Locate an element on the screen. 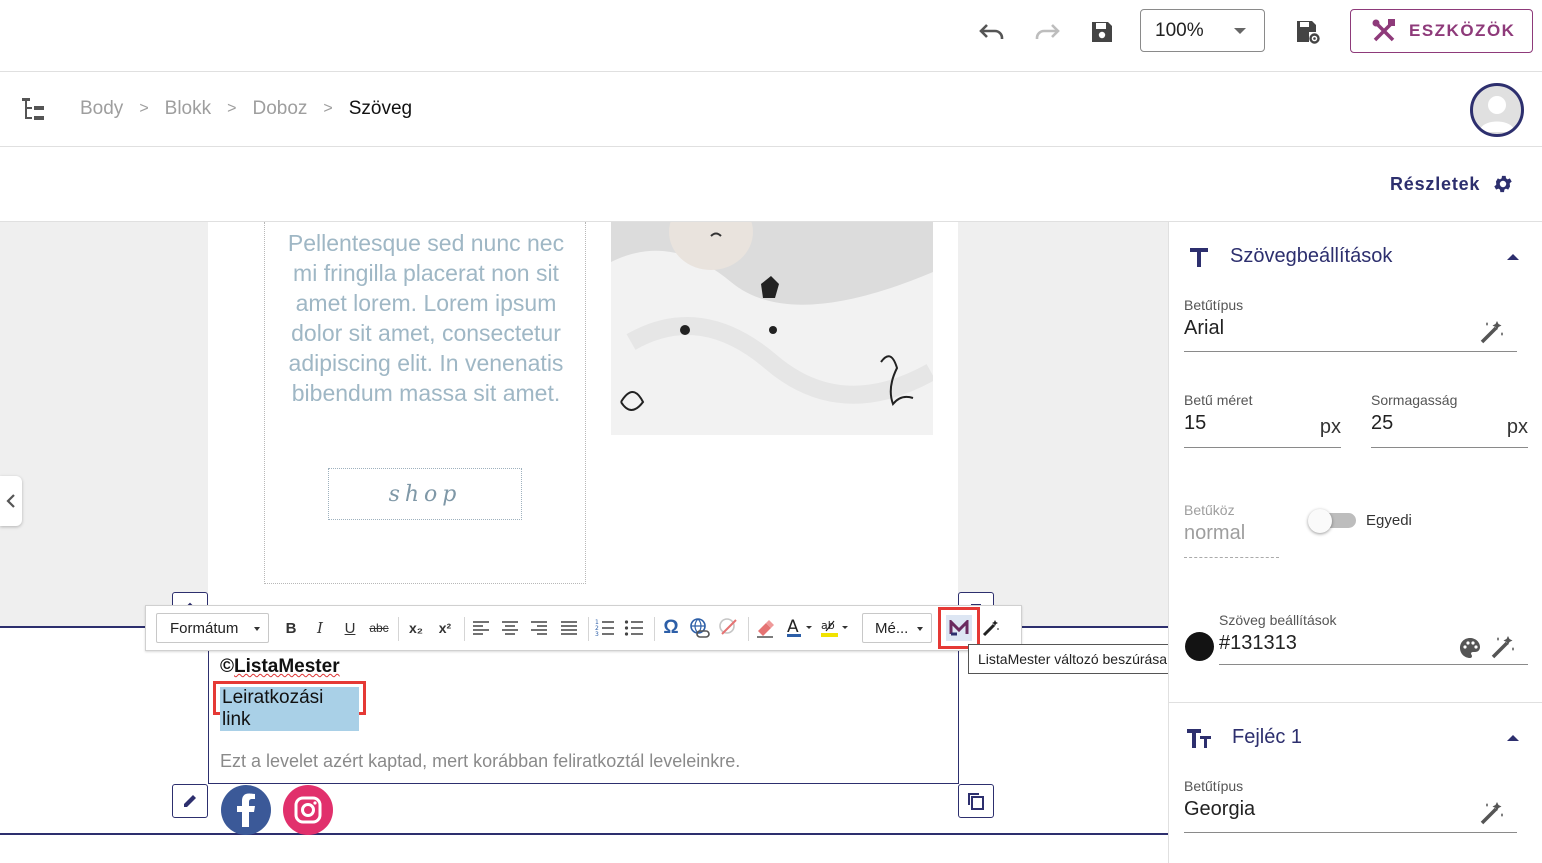 The width and height of the screenshot is (1542, 863). text-size-icon is located at coordinates (1199, 738).